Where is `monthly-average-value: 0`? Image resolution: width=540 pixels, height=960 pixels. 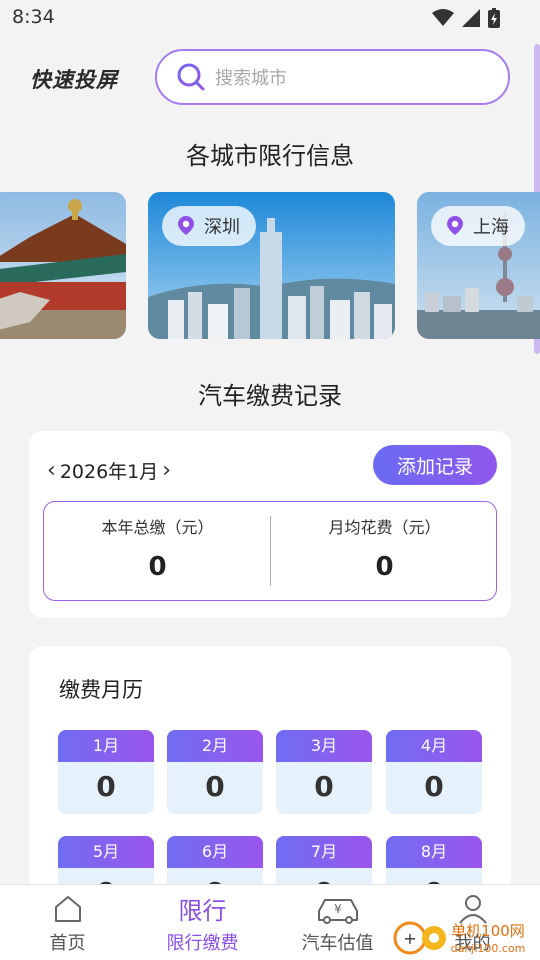
monthly-average-value: 0 is located at coordinates (384, 567).